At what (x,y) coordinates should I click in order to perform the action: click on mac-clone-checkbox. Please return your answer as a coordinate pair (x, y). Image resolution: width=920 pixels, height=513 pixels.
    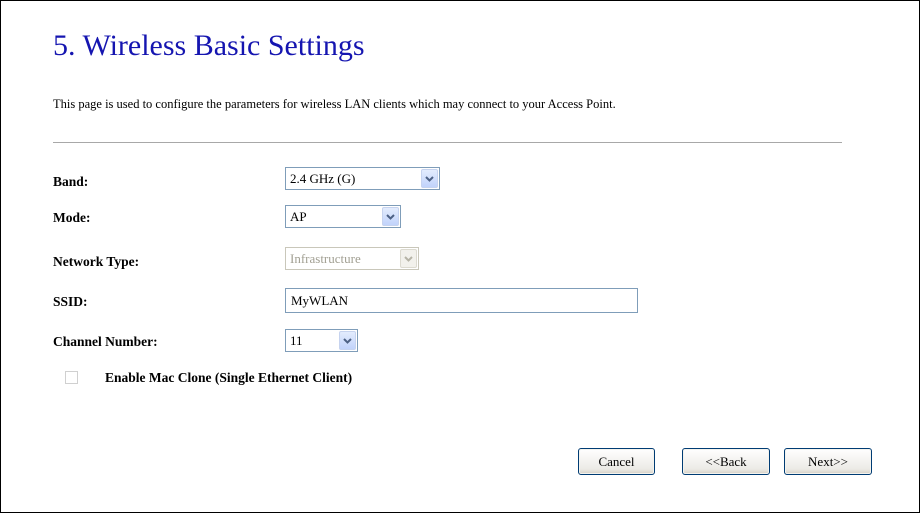
    Looking at the image, I should click on (71, 377).